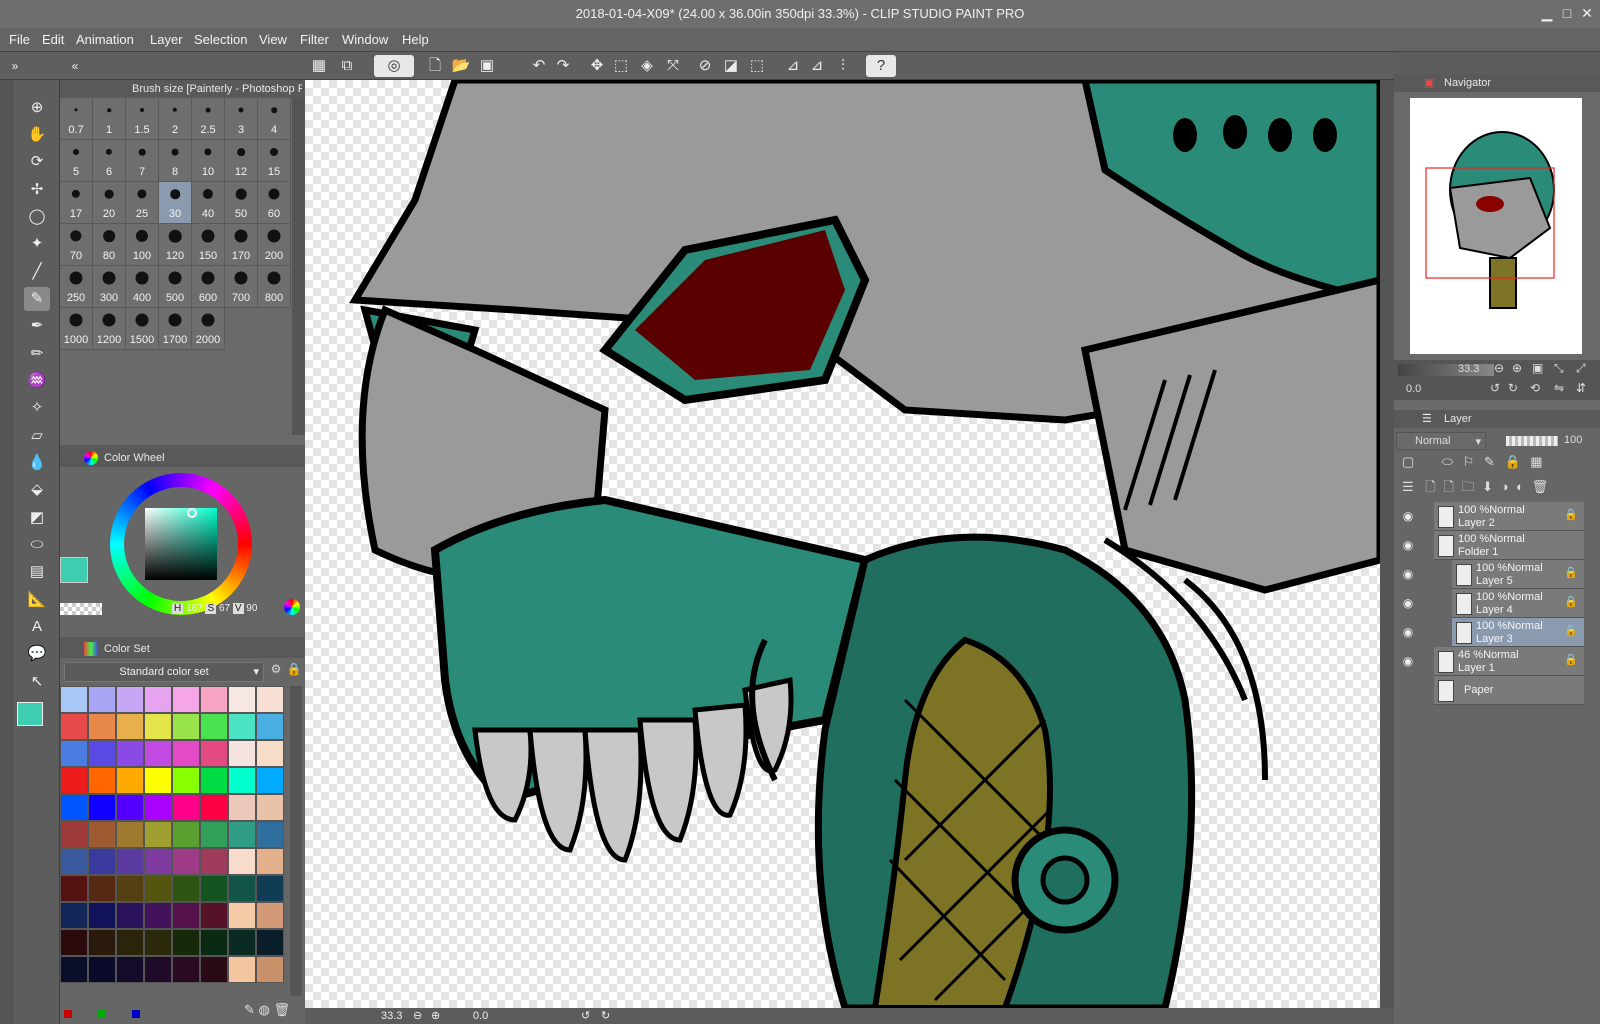  Describe the element at coordinates (1468, 369) in the screenshot. I see `navigator-zoom-value: 33.3` at that location.